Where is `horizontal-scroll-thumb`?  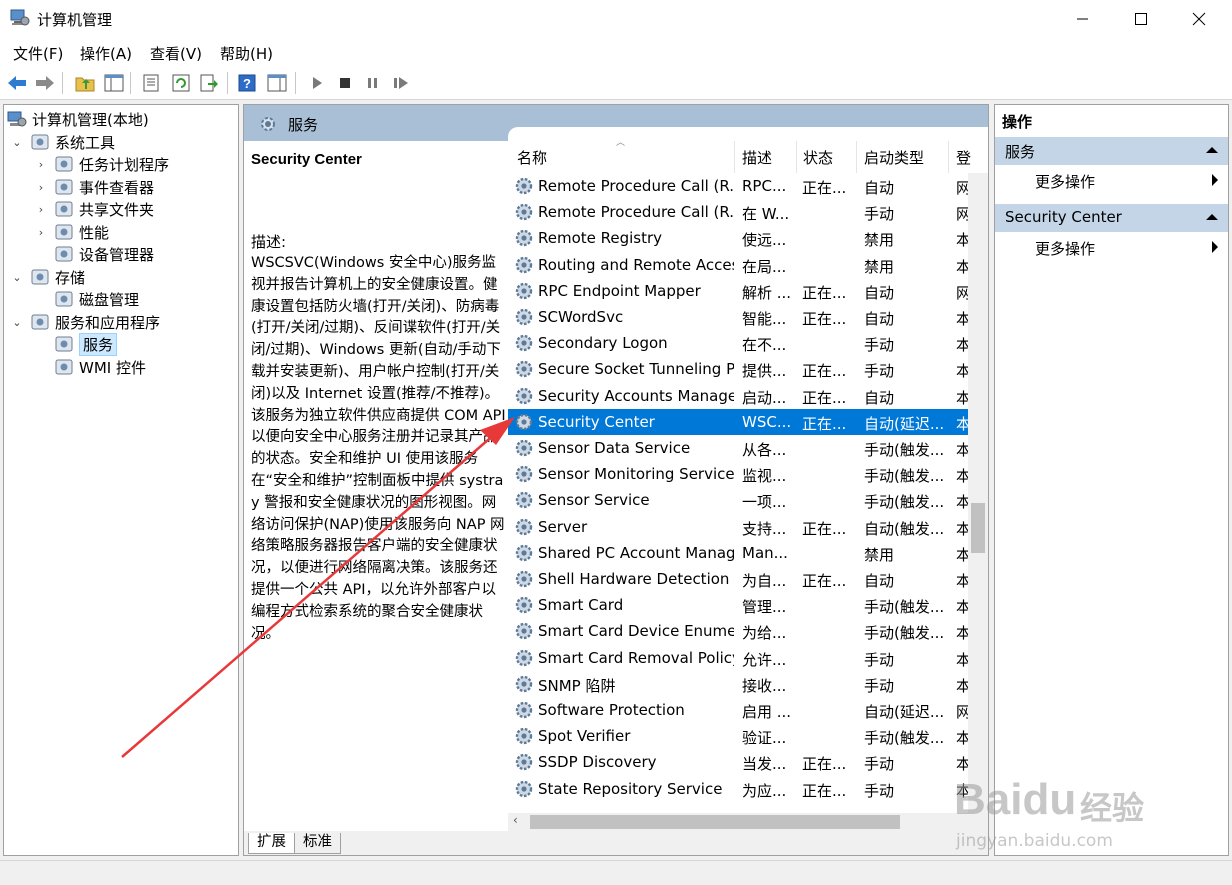
horizontal-scroll-thumb is located at coordinates (715, 822).